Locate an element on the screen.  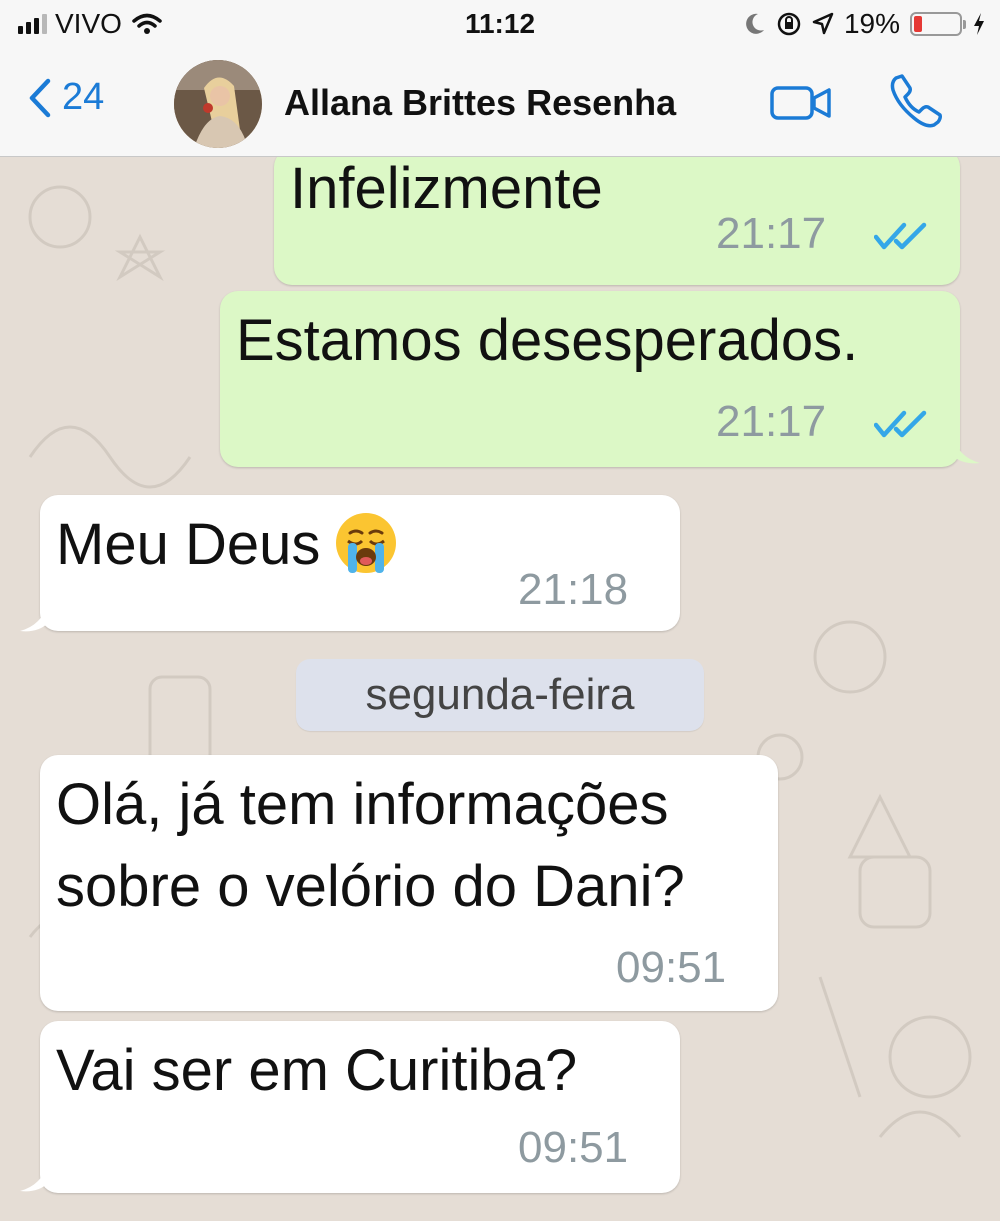
battery-icon is located at coordinates (938, 24).